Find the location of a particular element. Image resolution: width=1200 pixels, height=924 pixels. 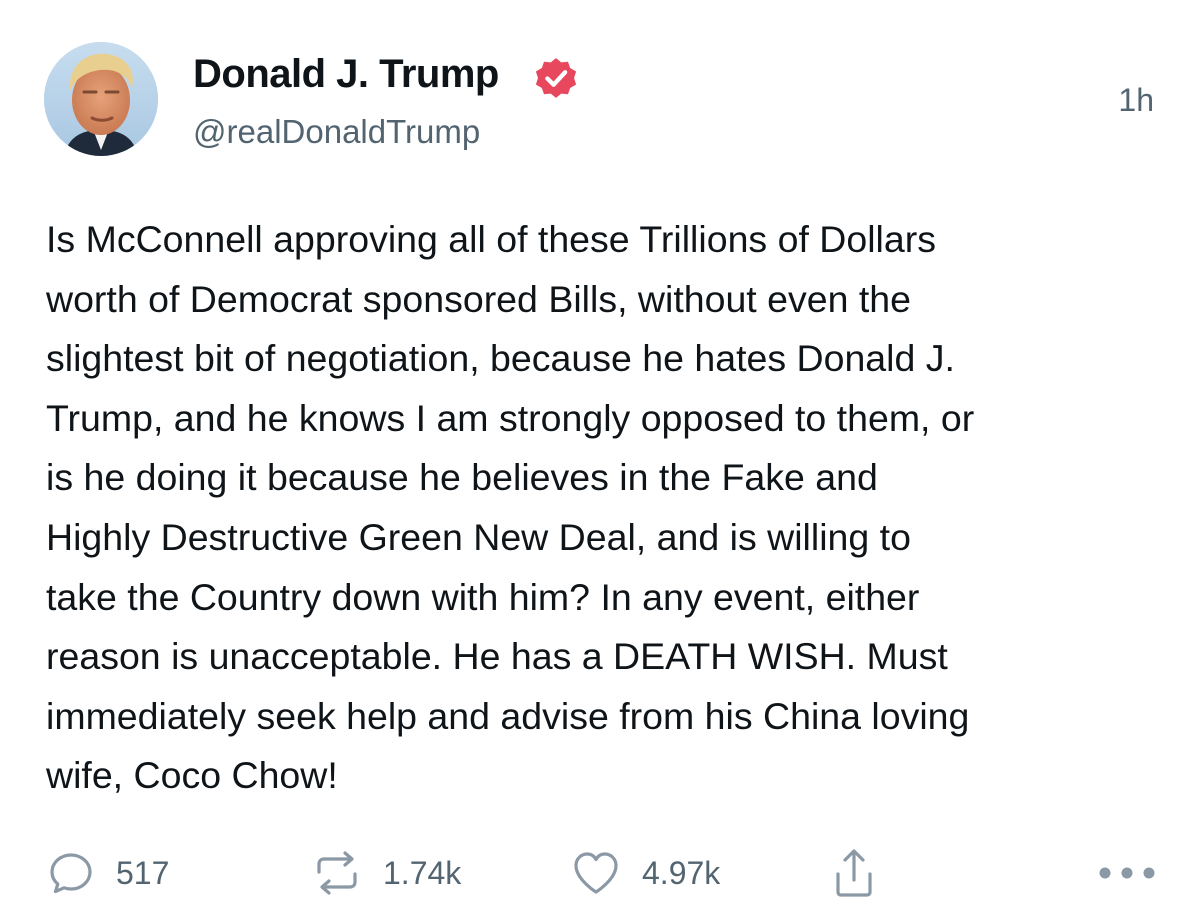

timestamp: 1h is located at coordinates (1136, 100).